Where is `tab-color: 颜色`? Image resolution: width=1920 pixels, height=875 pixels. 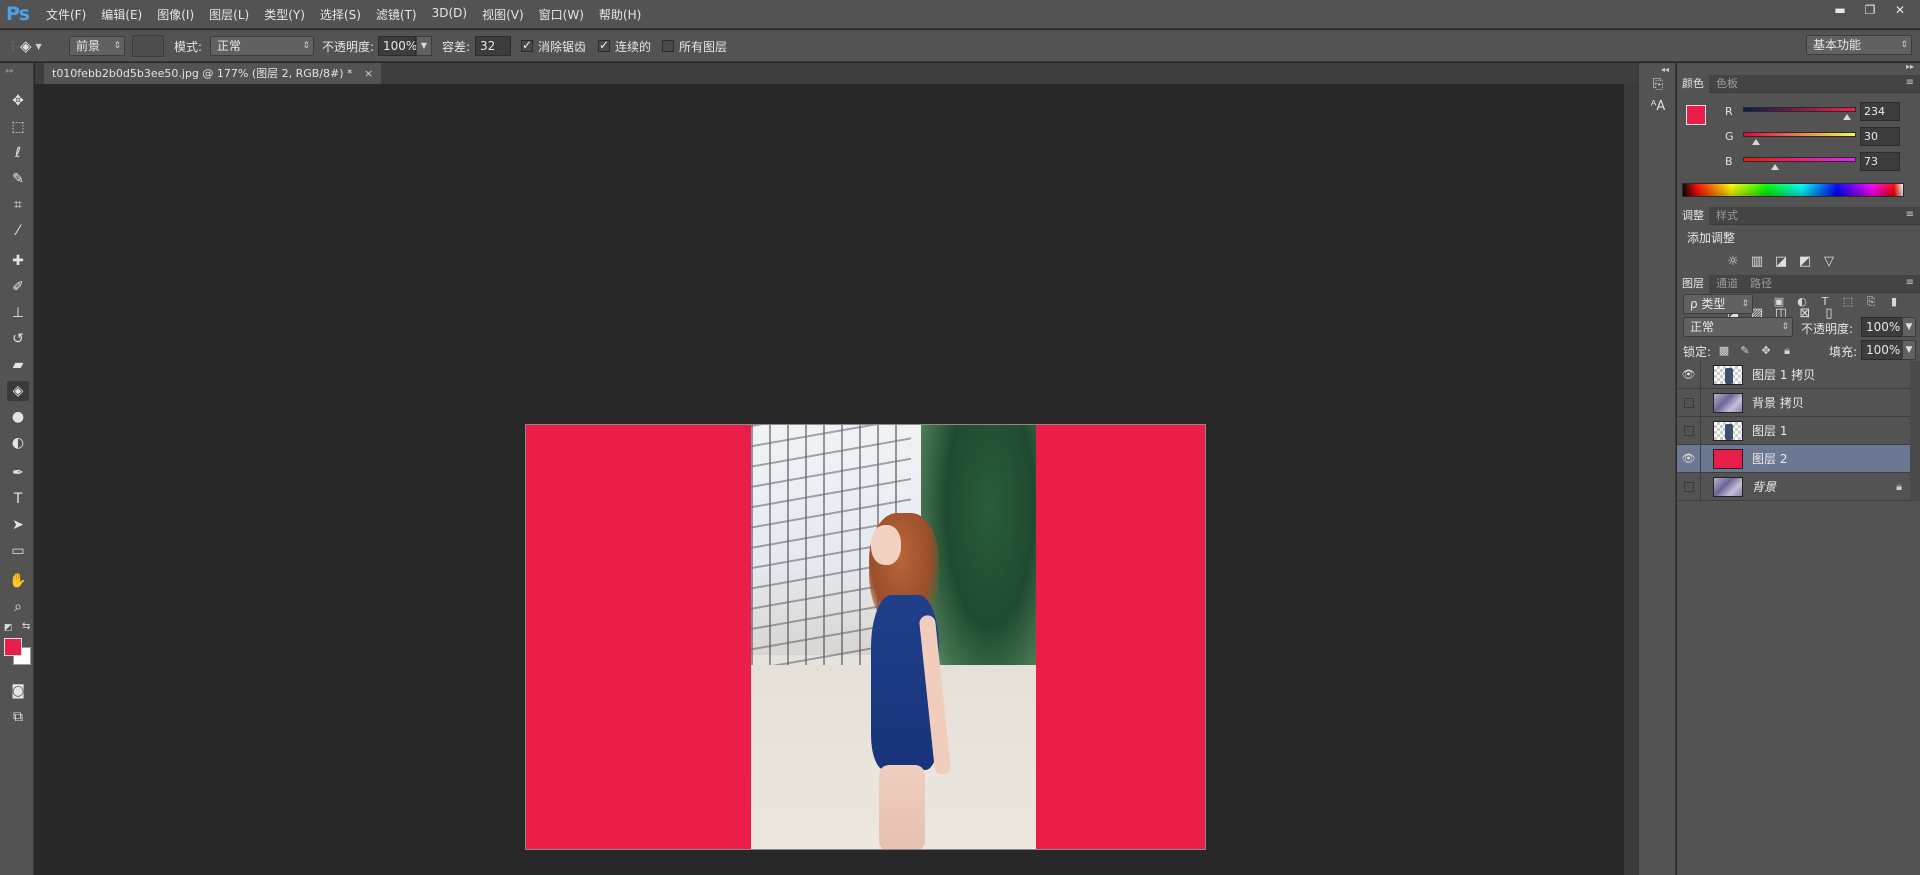
tab-color: 颜色 is located at coordinates (1693, 84).